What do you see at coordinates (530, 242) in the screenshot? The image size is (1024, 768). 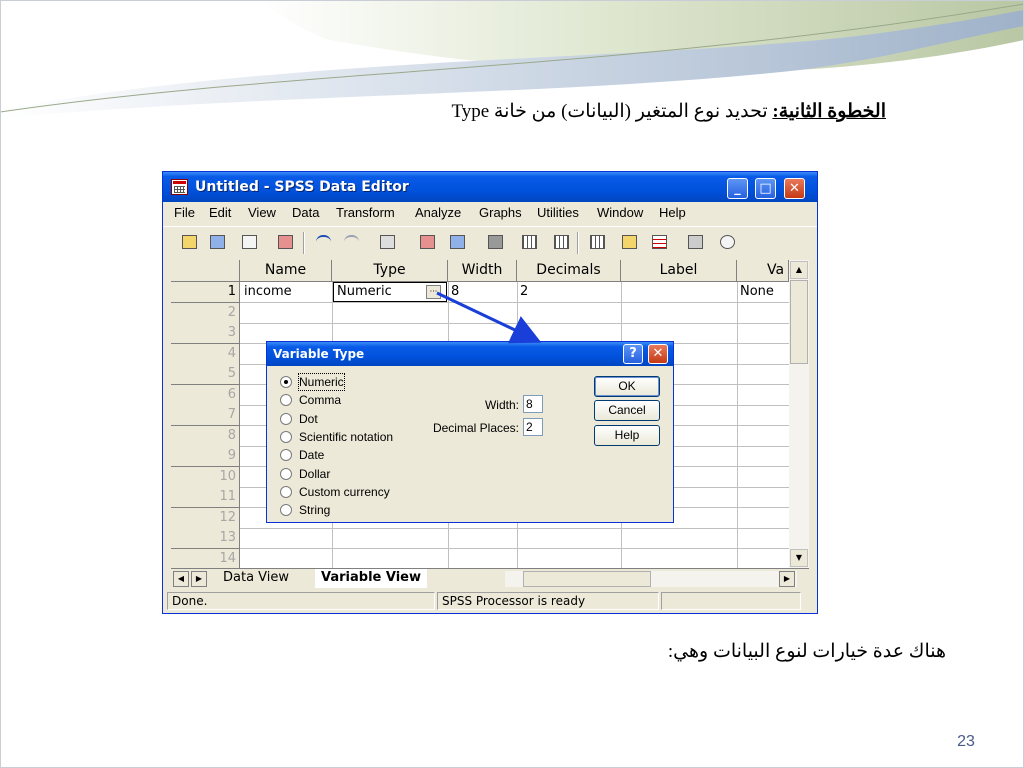 I see `insert-cases-icon` at bounding box center [530, 242].